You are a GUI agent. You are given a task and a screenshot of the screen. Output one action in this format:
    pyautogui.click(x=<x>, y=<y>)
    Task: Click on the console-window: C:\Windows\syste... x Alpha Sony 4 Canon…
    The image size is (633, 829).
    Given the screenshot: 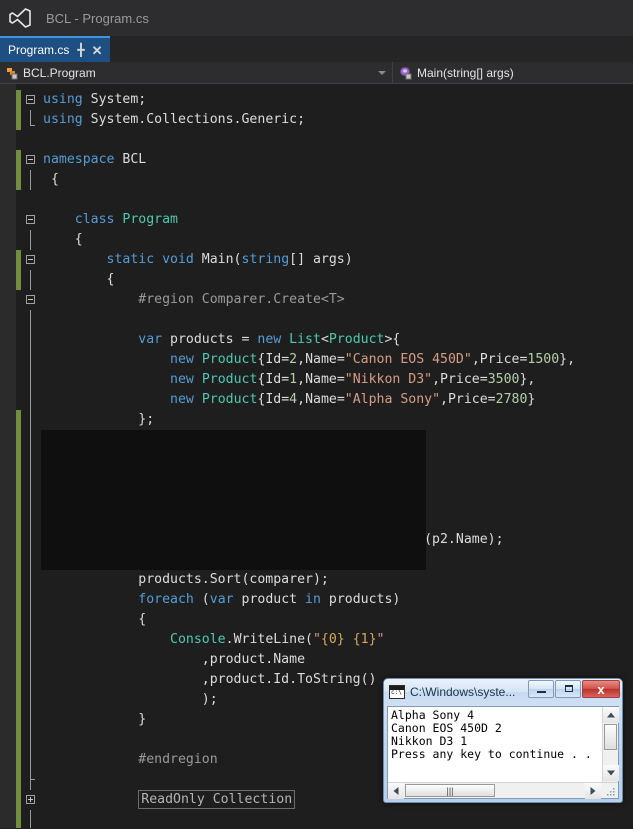 What is the action you would take?
    pyautogui.click(x=503, y=740)
    